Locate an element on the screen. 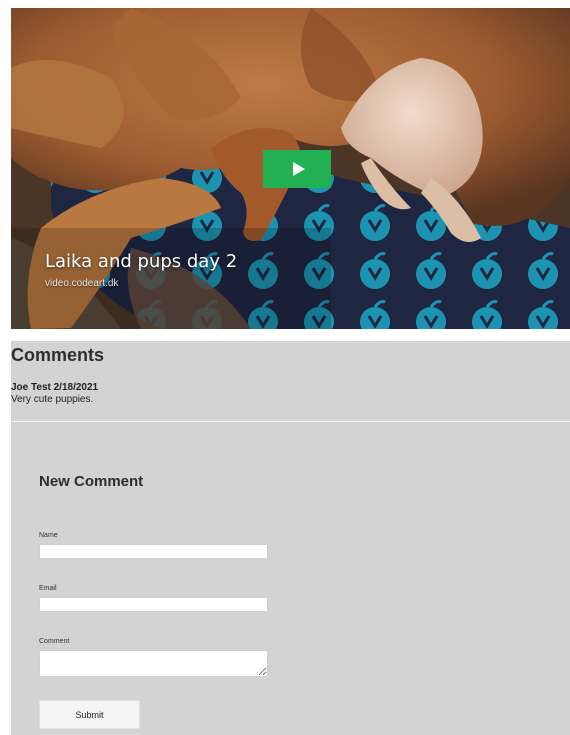 The height and width of the screenshot is (735, 570). comments-heading: Comments is located at coordinates (58, 355).